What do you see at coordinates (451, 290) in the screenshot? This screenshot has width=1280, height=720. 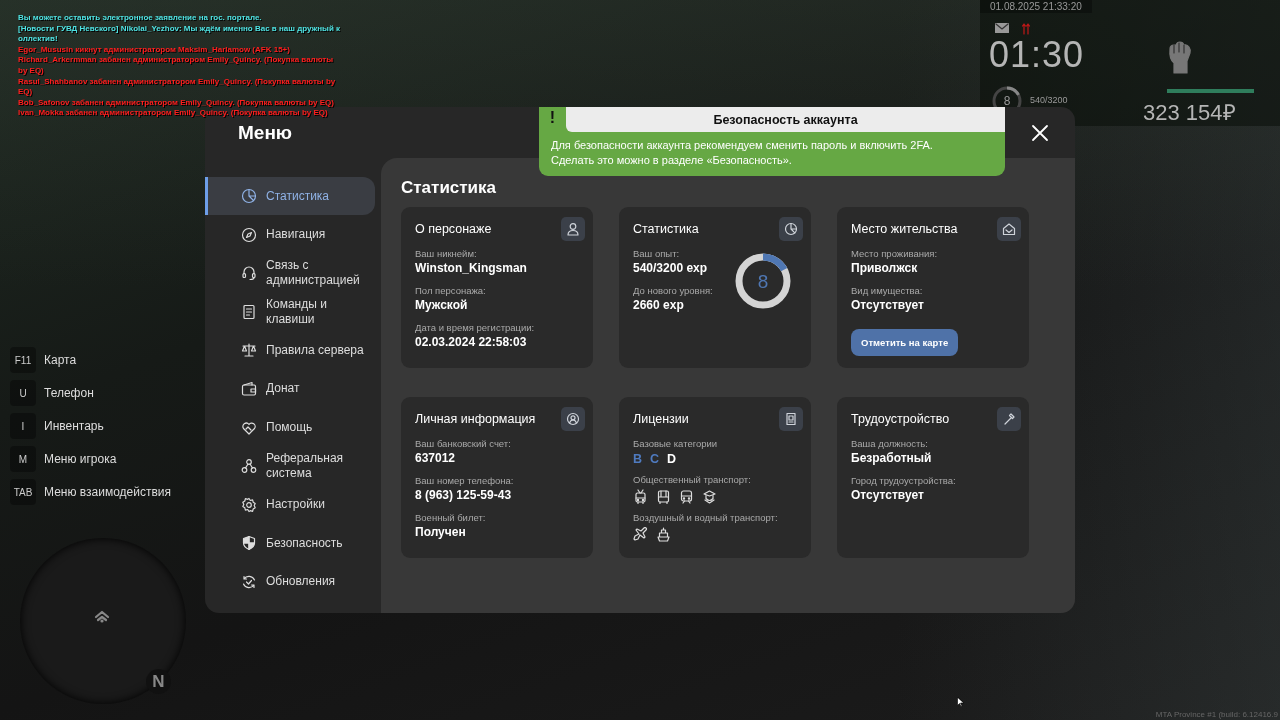 I see `field-label: Пол персонажа:` at bounding box center [451, 290].